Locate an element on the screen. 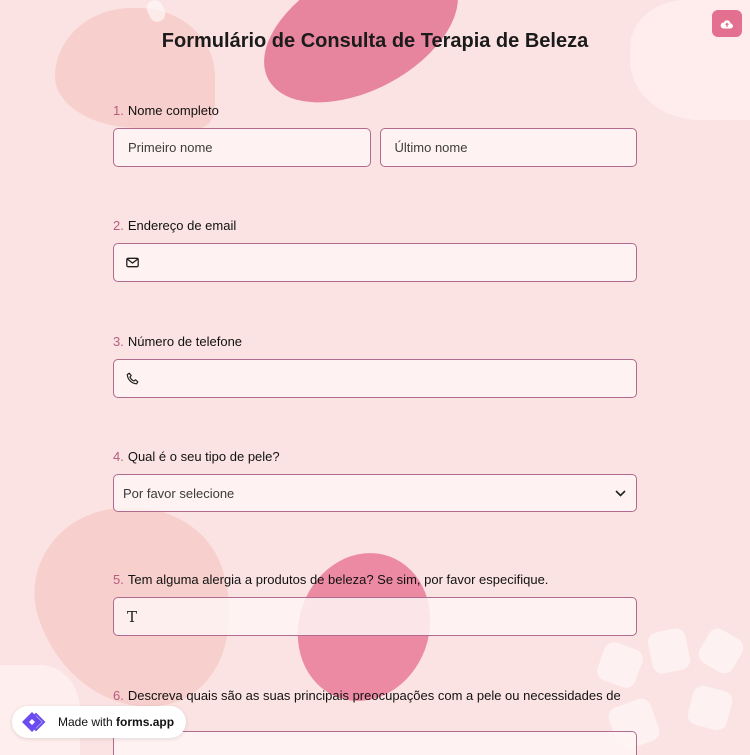  question-number: 6. is located at coordinates (118, 695).